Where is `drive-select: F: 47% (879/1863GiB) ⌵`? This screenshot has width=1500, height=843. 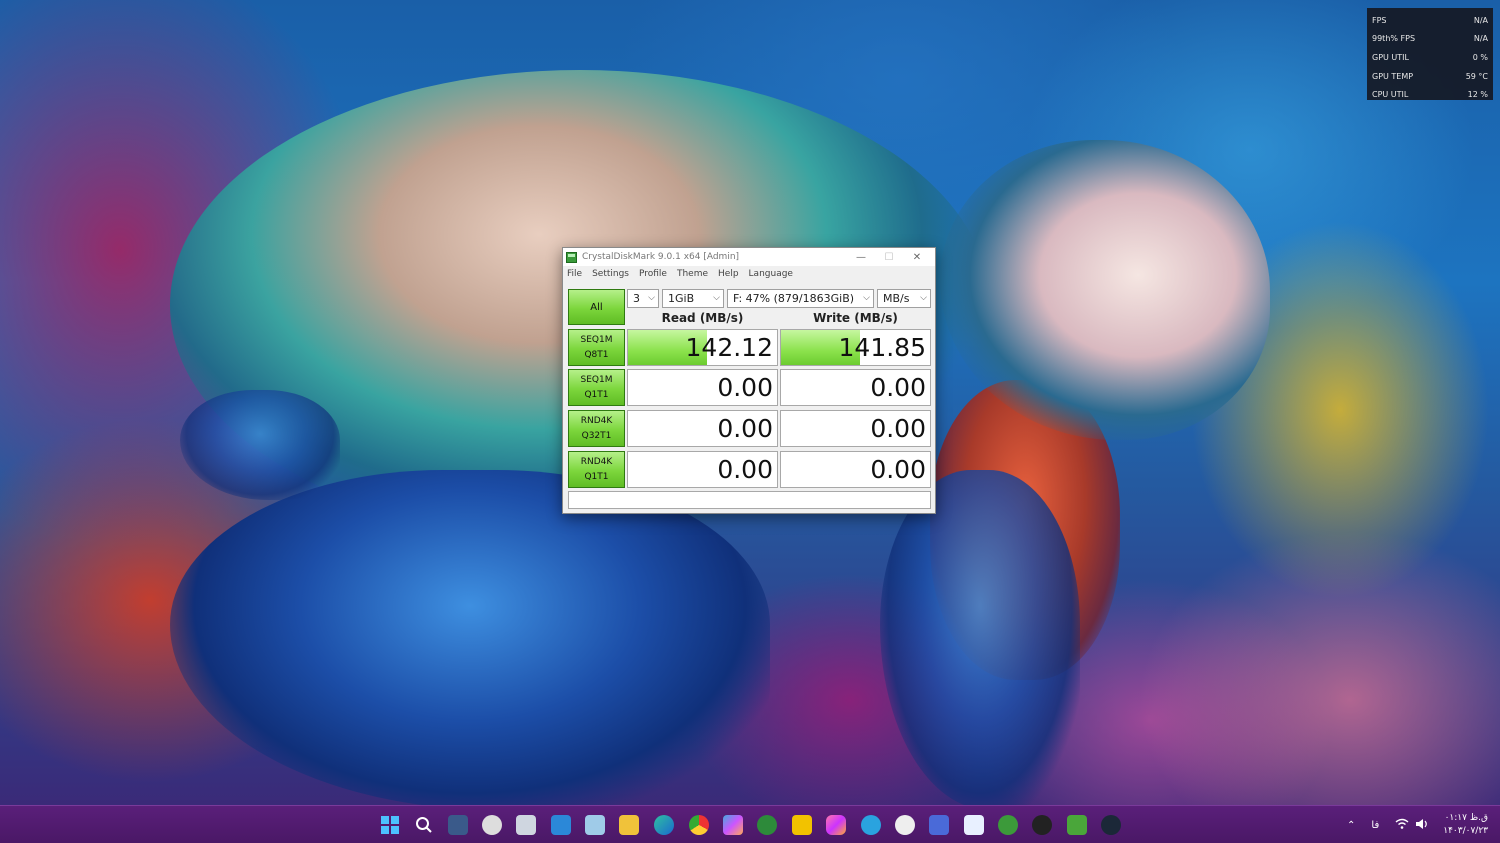
drive-select: F: 47% (879/1863GiB) ⌵ is located at coordinates (800, 298).